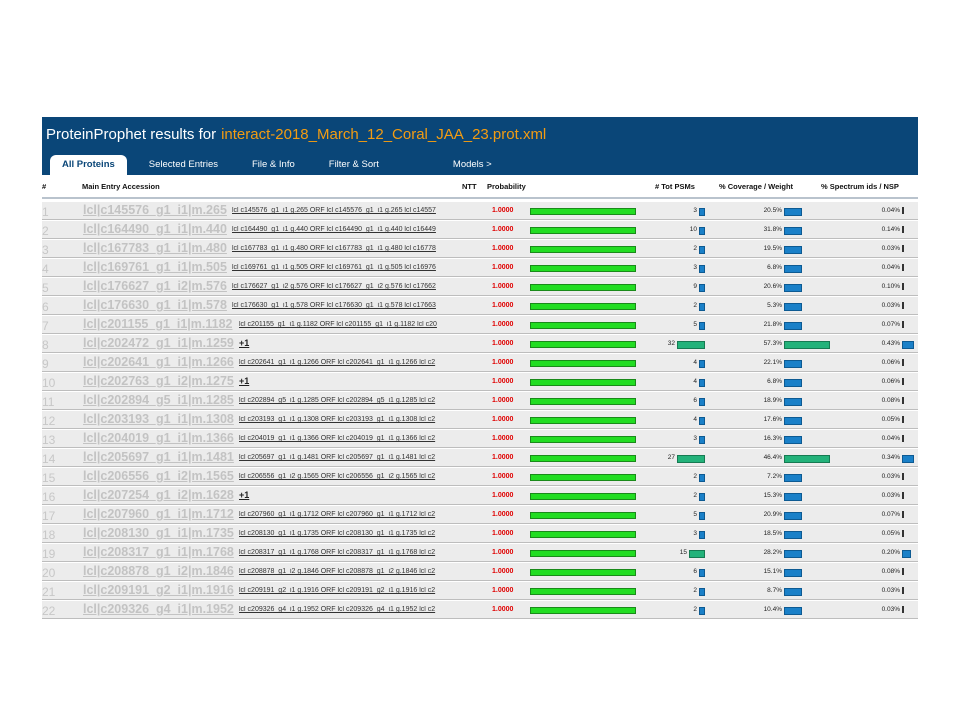  I want to click on accession-link: lcl|c209191_g2_i1|m.1916, so click(158, 590).